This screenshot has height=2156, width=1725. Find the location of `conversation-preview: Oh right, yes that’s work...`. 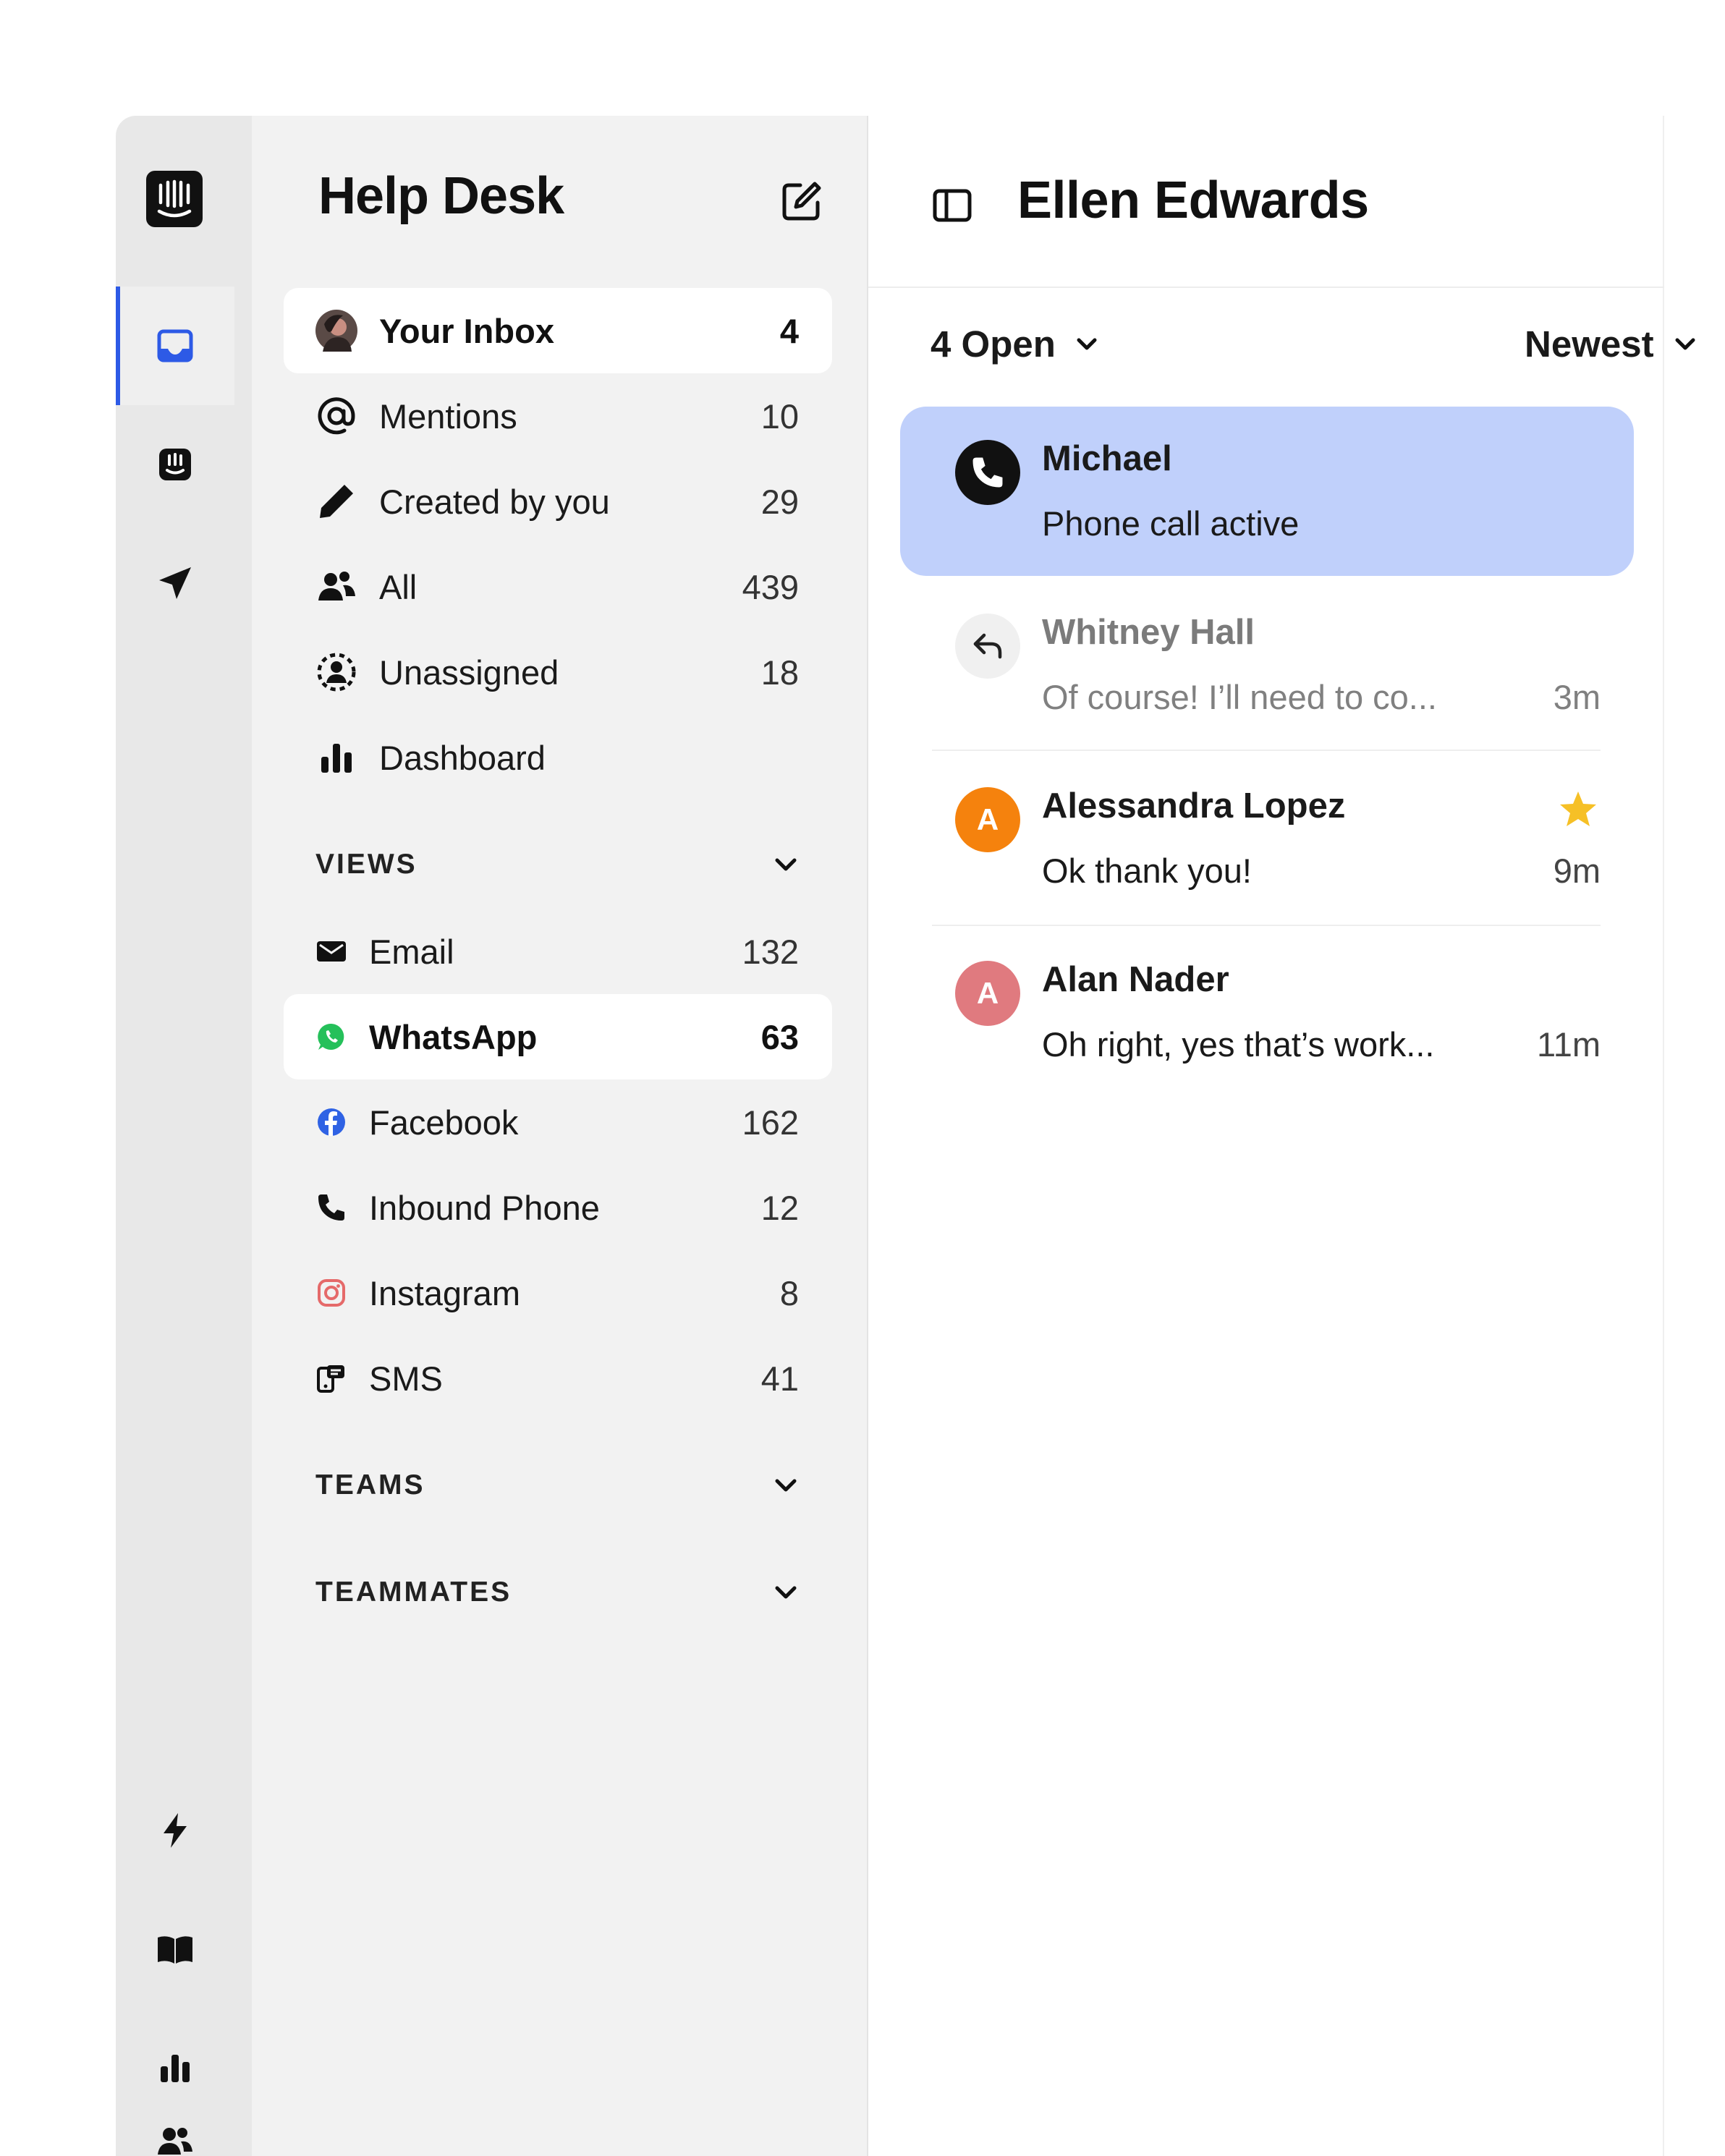

conversation-preview: Oh right, yes that’s work... is located at coordinates (1238, 1044).